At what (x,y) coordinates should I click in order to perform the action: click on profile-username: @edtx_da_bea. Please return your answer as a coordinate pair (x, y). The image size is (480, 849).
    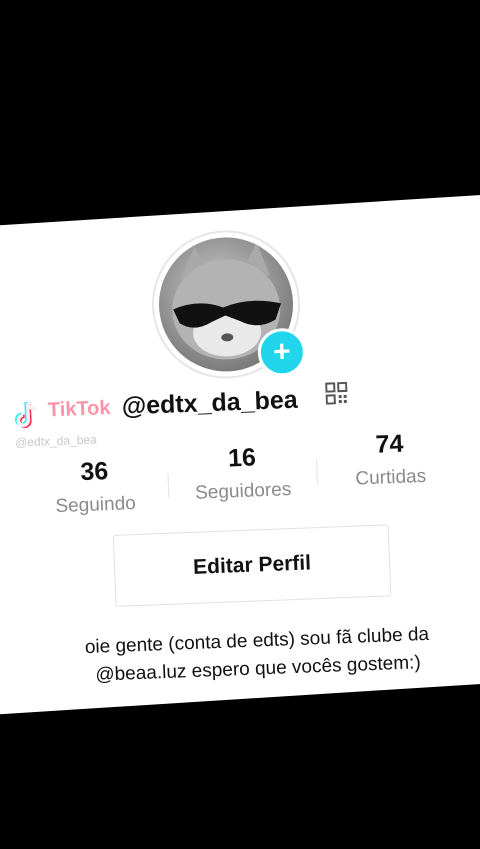
    Looking at the image, I should click on (210, 403).